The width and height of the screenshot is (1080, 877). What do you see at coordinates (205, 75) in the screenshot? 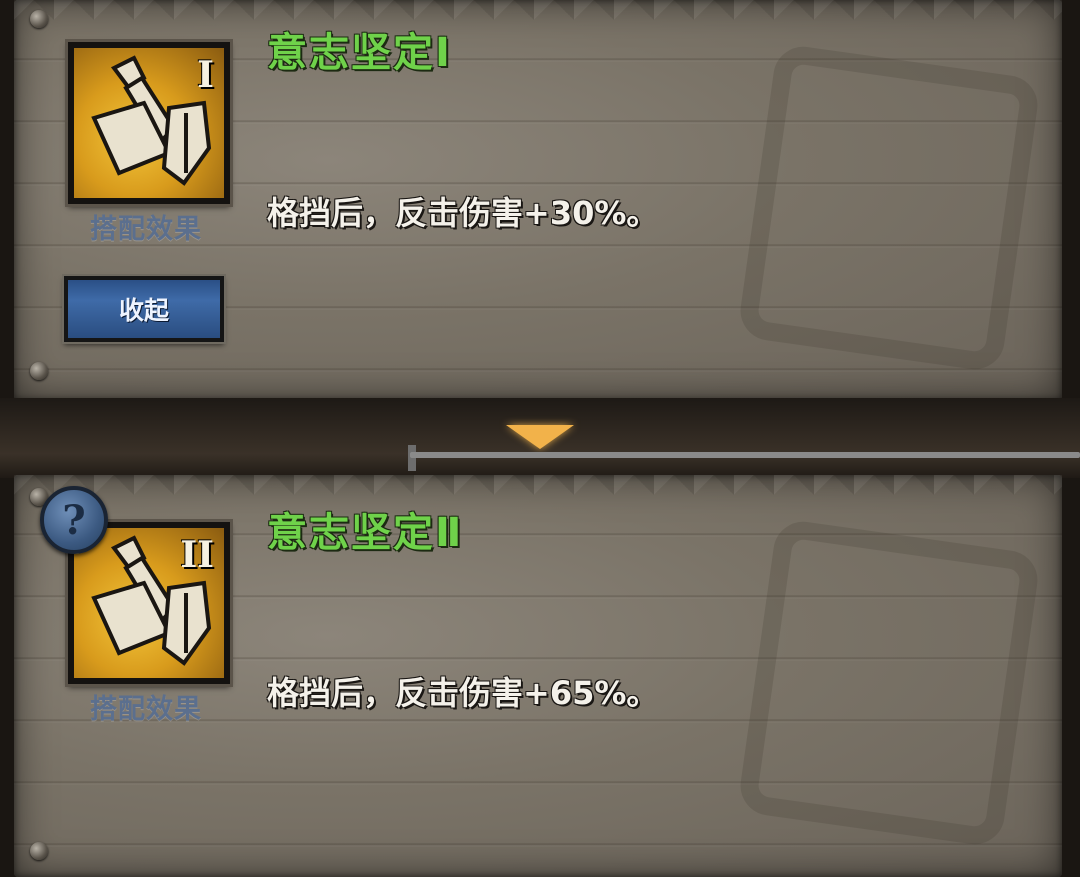
I see `tier-numeral: I` at bounding box center [205, 75].